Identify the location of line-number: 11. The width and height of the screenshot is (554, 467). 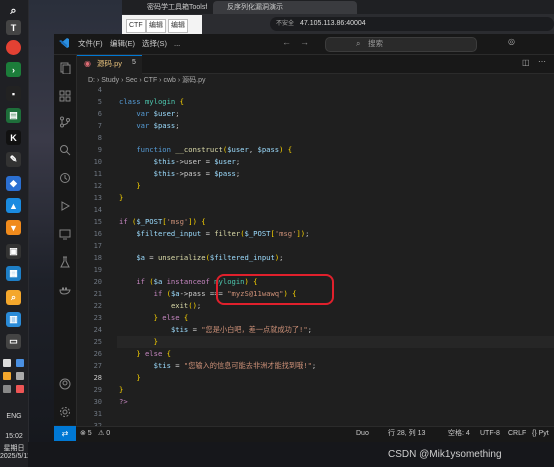
(97, 174).